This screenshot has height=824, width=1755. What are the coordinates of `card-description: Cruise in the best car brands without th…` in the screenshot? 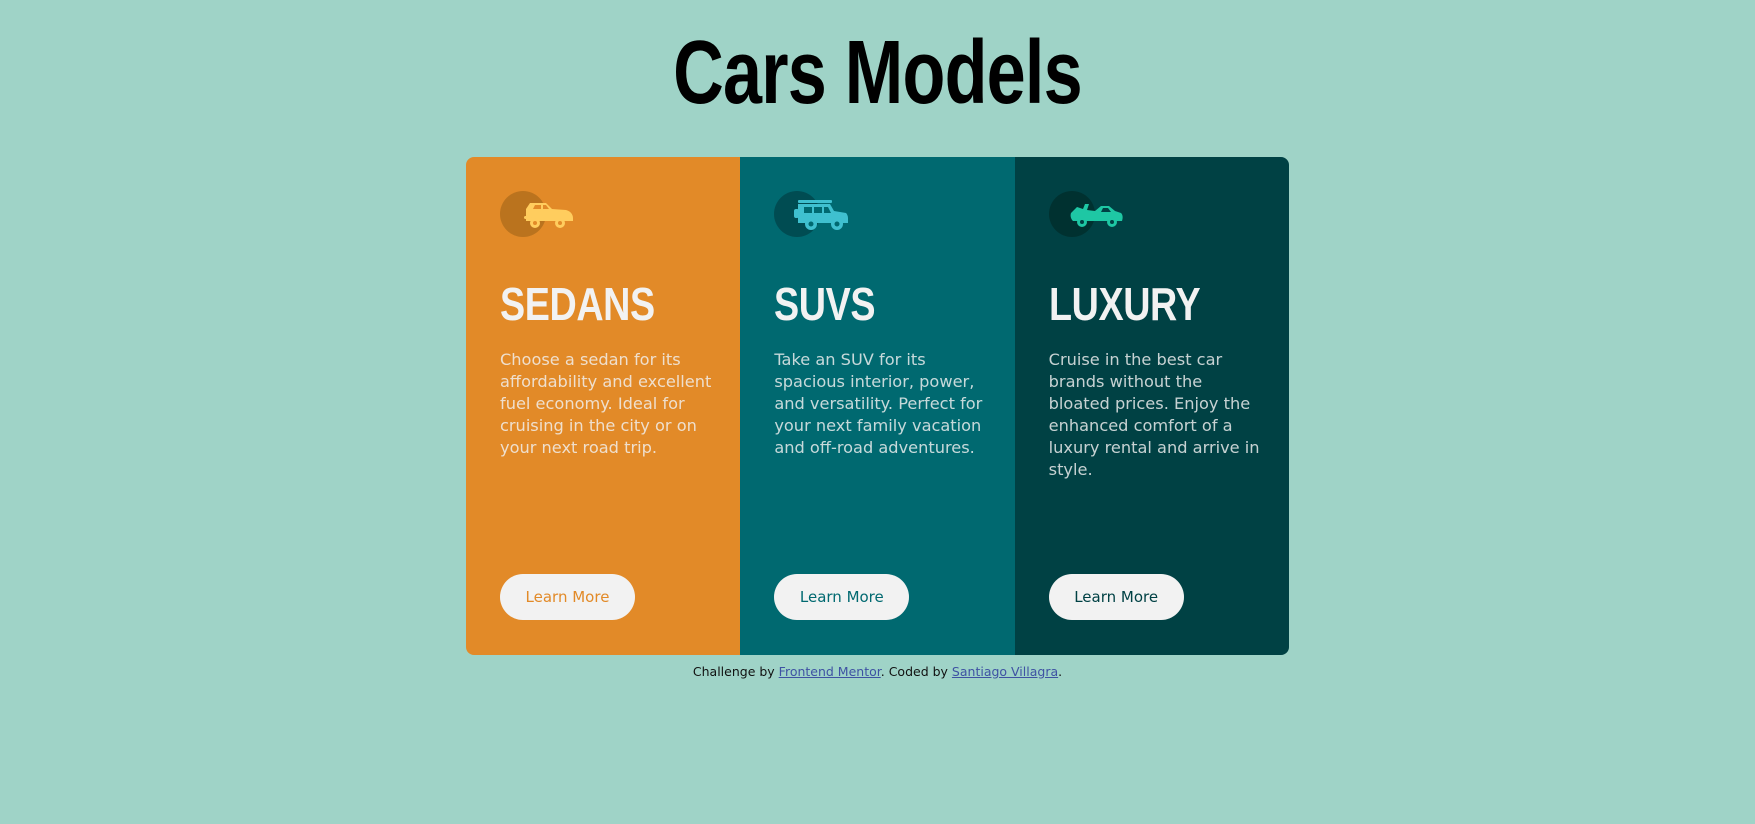 It's located at (1154, 414).